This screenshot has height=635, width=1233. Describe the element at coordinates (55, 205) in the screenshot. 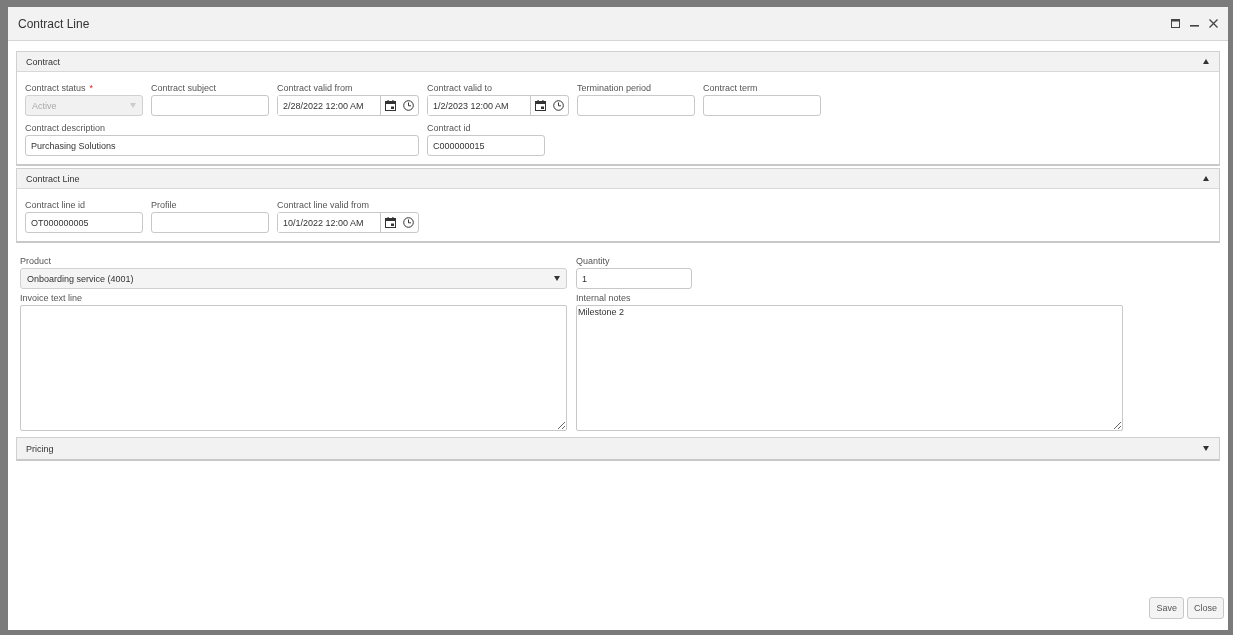

I see `field-label: Contract line id` at that location.